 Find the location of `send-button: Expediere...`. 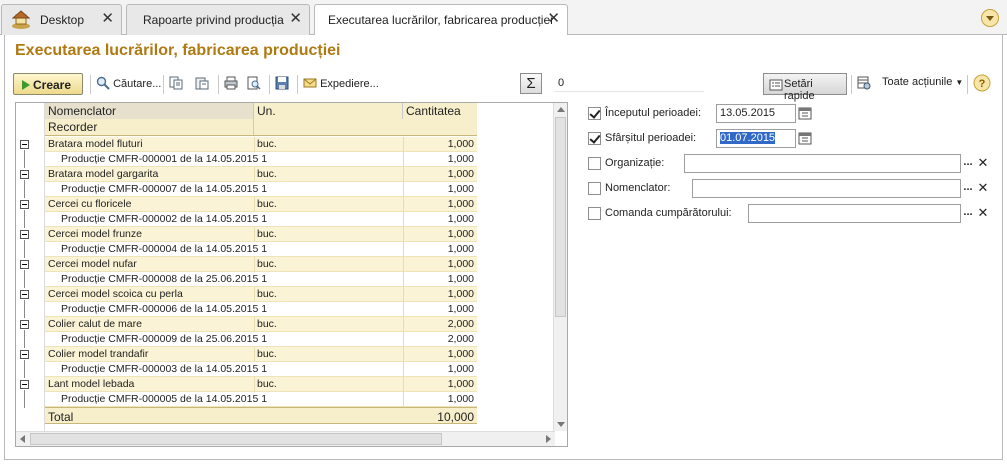

send-button: Expediere... is located at coordinates (341, 85).